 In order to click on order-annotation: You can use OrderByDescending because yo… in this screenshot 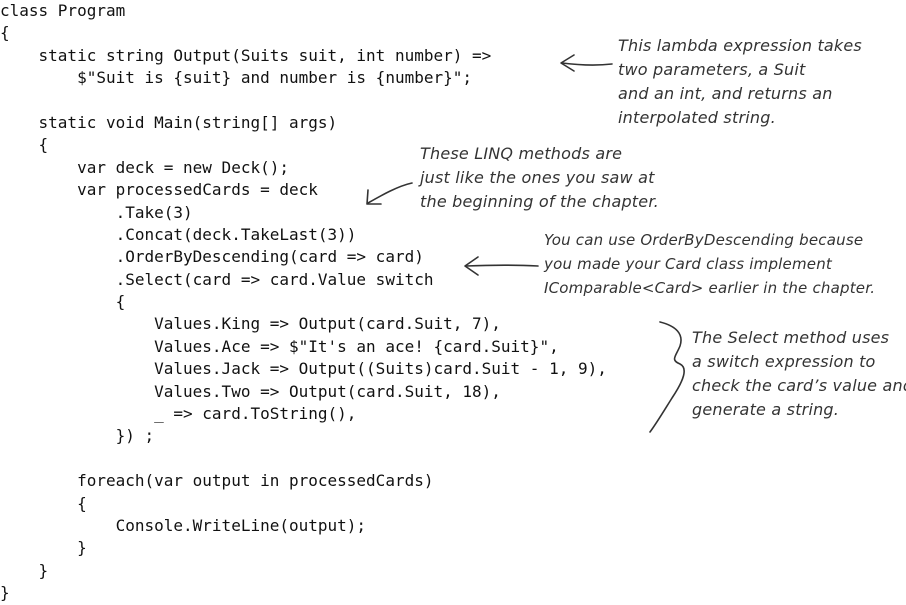, I will do `click(709, 264)`.